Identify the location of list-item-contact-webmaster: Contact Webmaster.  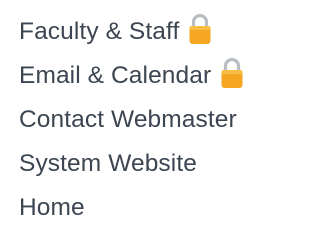
(132, 127).